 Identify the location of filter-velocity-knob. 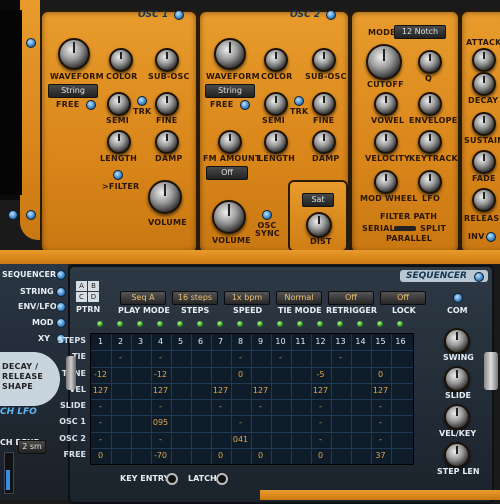
(386, 142).